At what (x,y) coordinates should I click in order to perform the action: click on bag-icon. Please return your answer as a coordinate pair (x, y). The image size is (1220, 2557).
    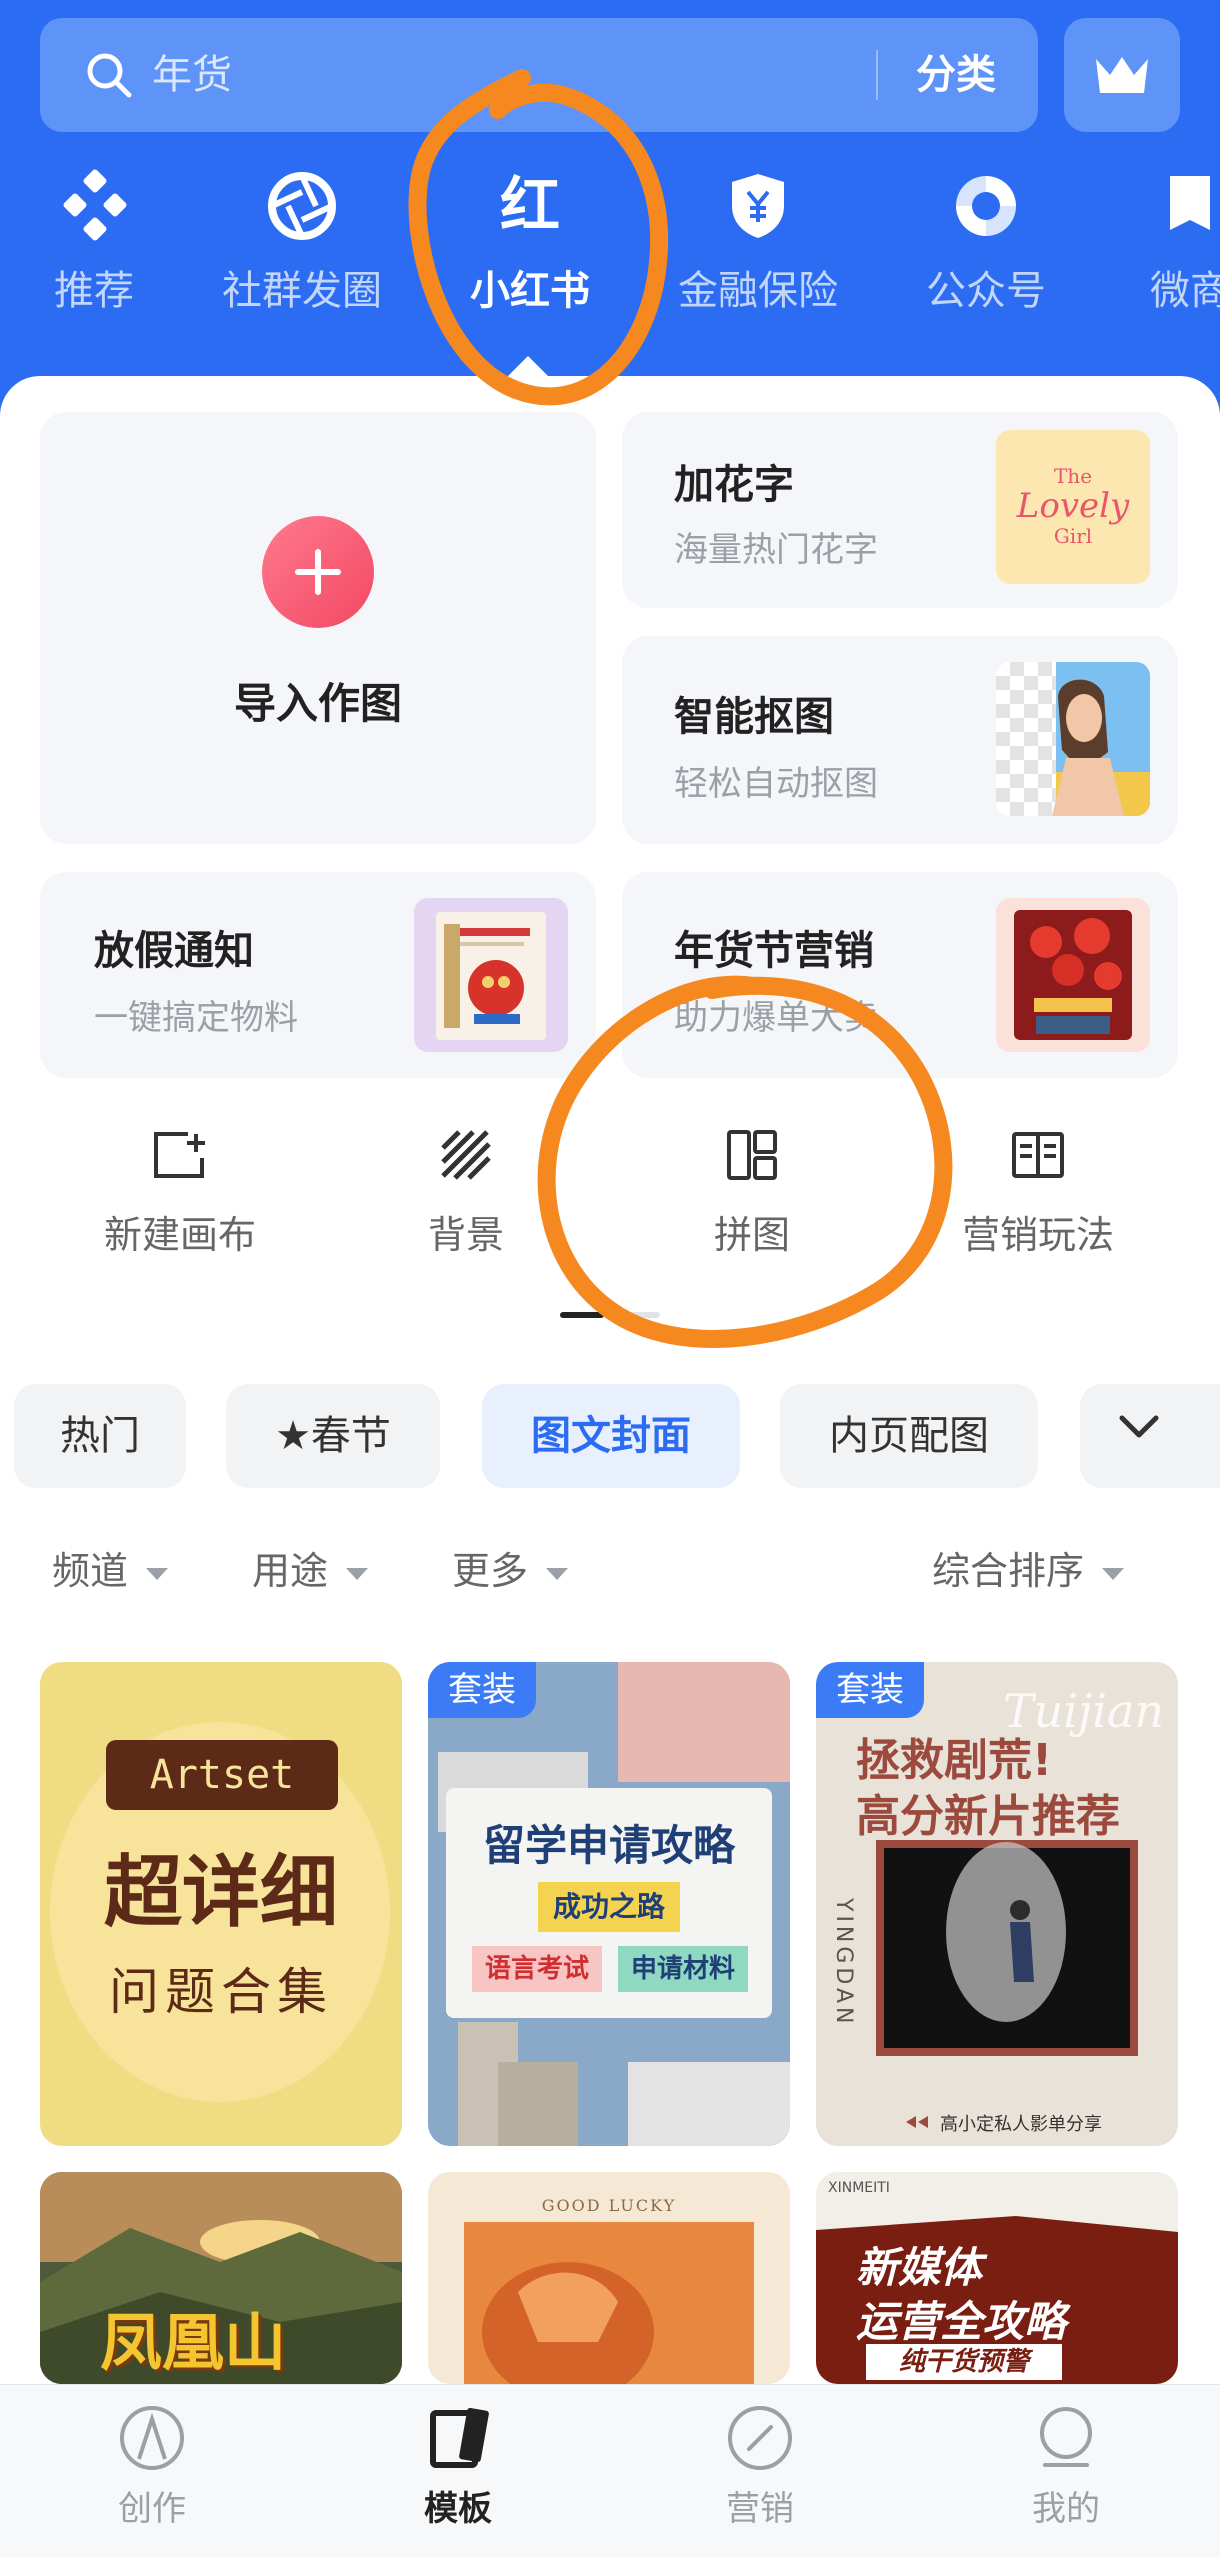
    Looking at the image, I should click on (1190, 203).